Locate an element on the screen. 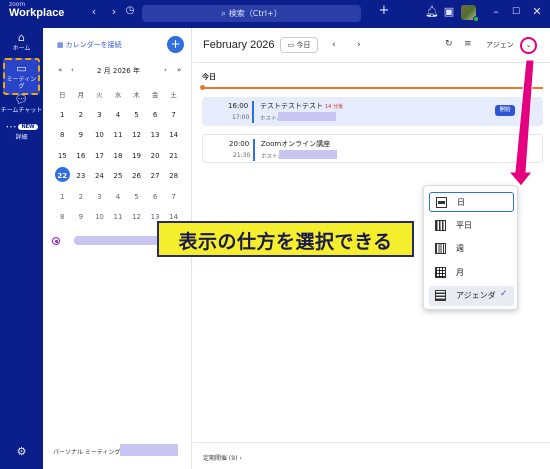 Image resolution: width=550 pixels, height=469 pixels. day-cell: 15 is located at coordinates (62, 156).